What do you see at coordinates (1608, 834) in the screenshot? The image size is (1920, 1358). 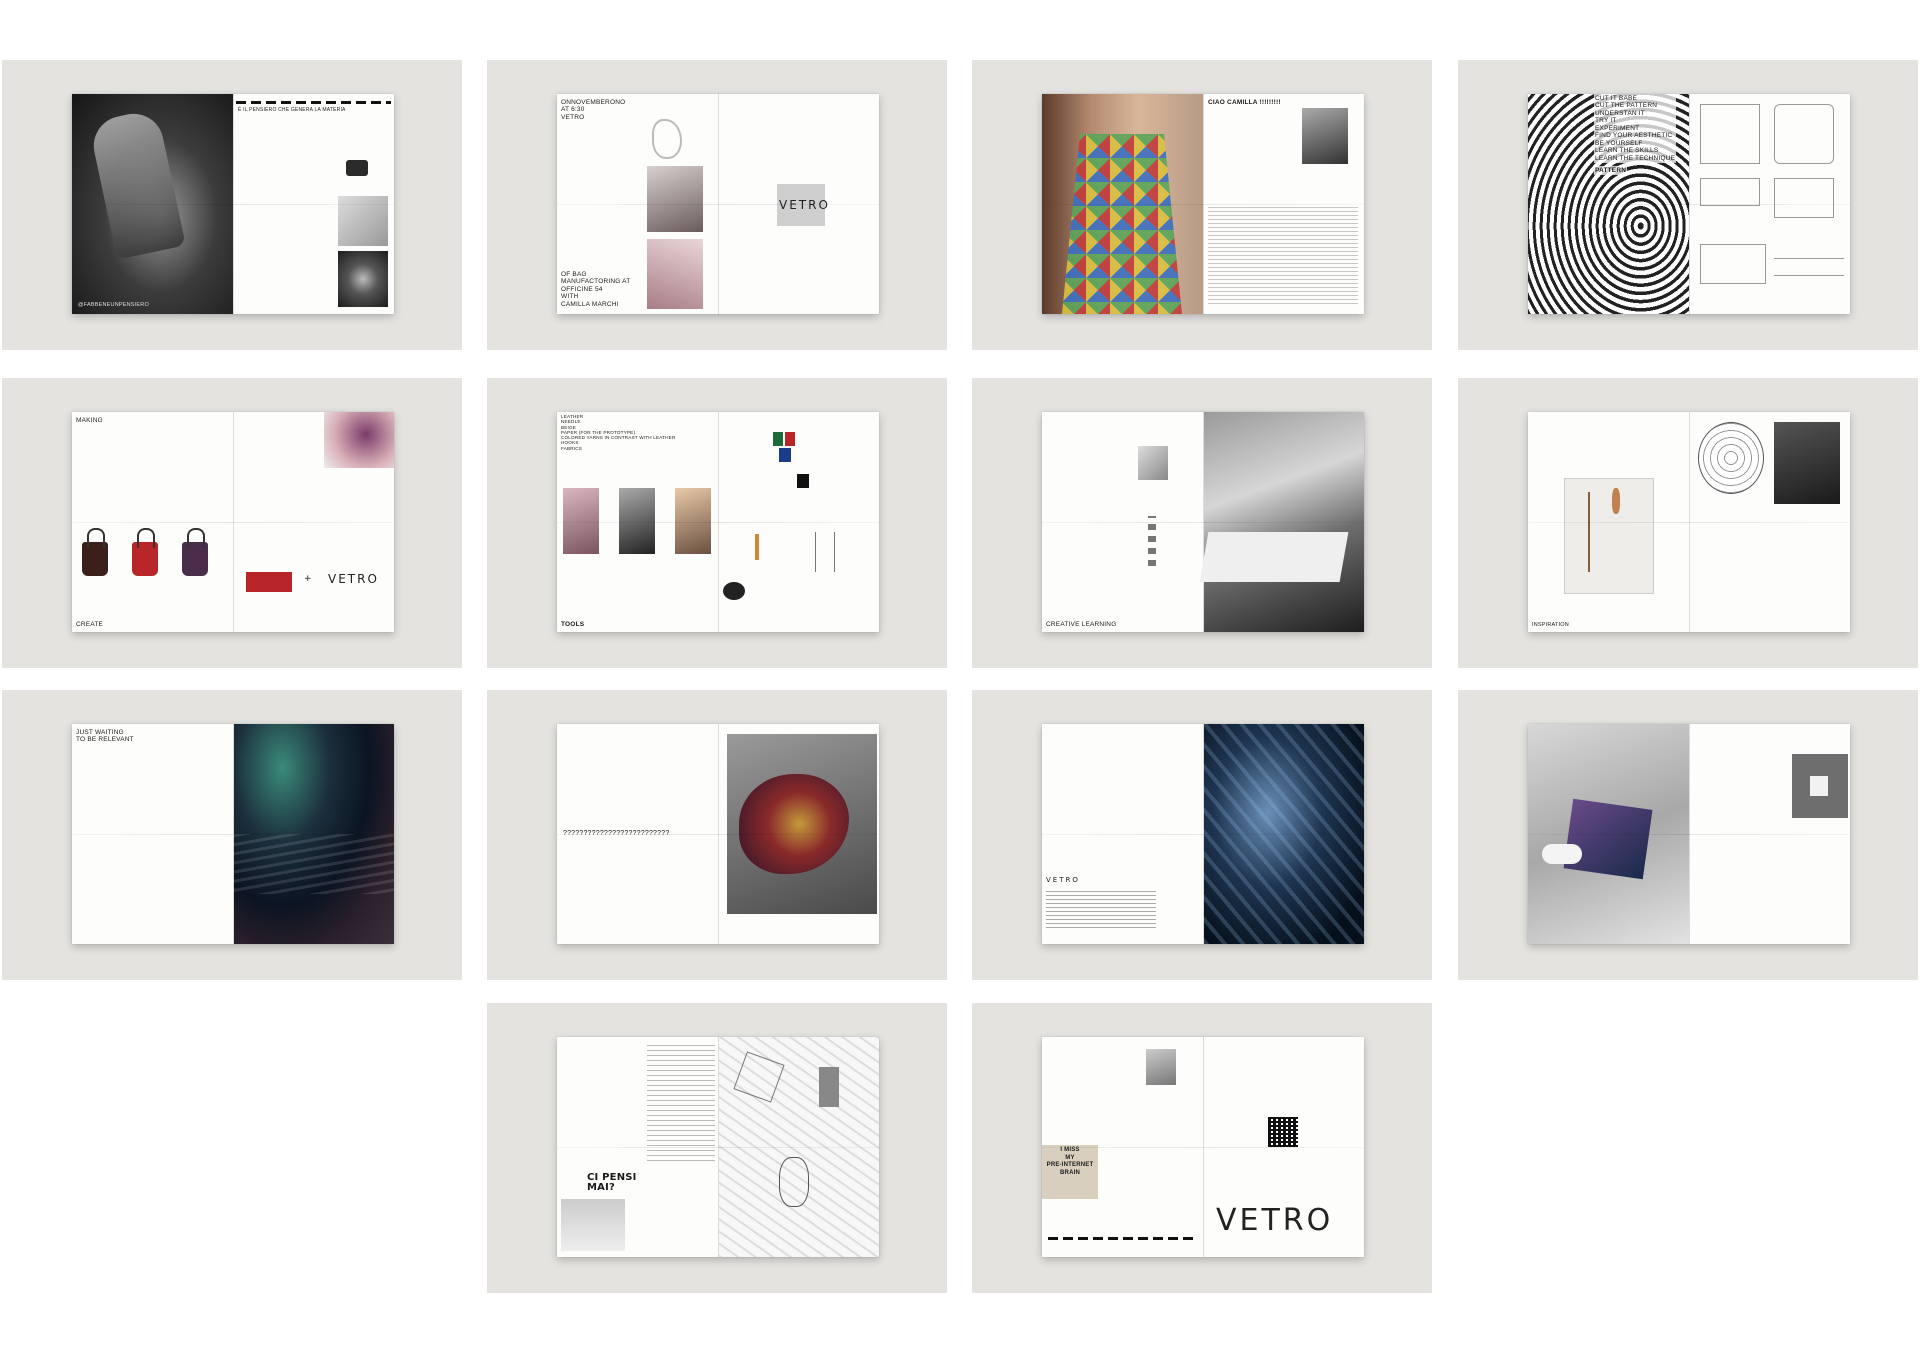 I see `page-gloves-photo` at bounding box center [1608, 834].